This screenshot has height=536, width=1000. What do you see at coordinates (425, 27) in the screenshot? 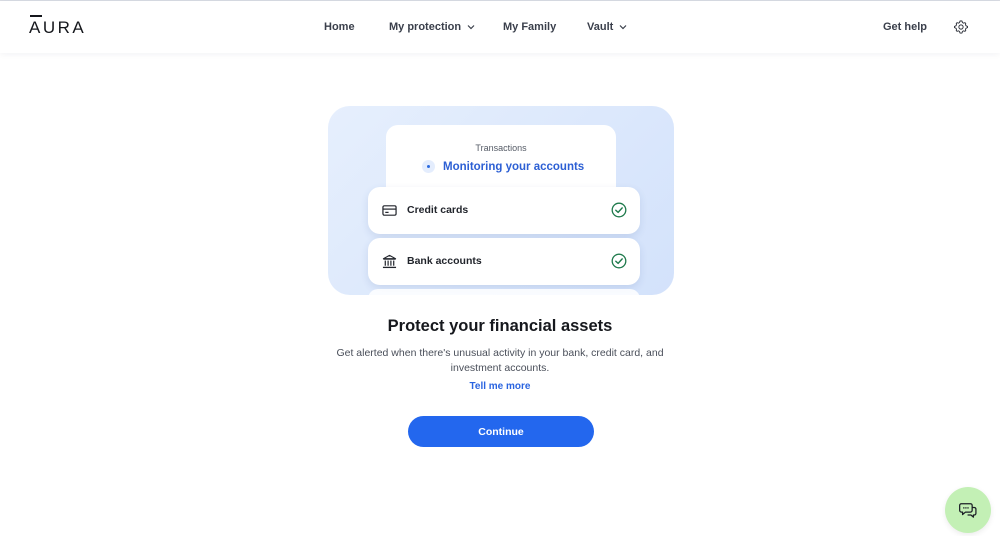
I see `nav-my-protection-label: My protection` at bounding box center [425, 27].